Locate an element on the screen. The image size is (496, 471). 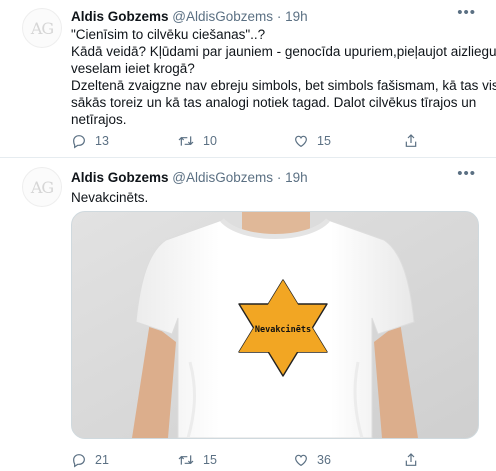
reply-button: 13 is located at coordinates (90, 141).